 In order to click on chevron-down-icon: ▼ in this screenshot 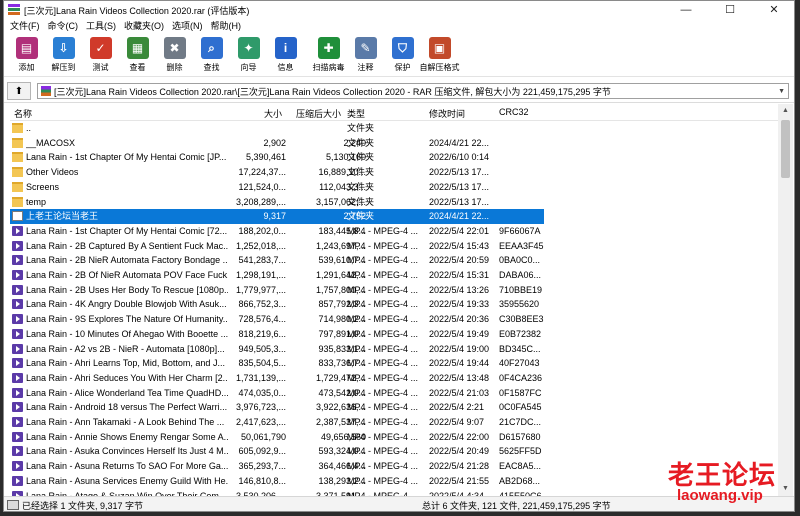, I will do `click(781, 91)`.